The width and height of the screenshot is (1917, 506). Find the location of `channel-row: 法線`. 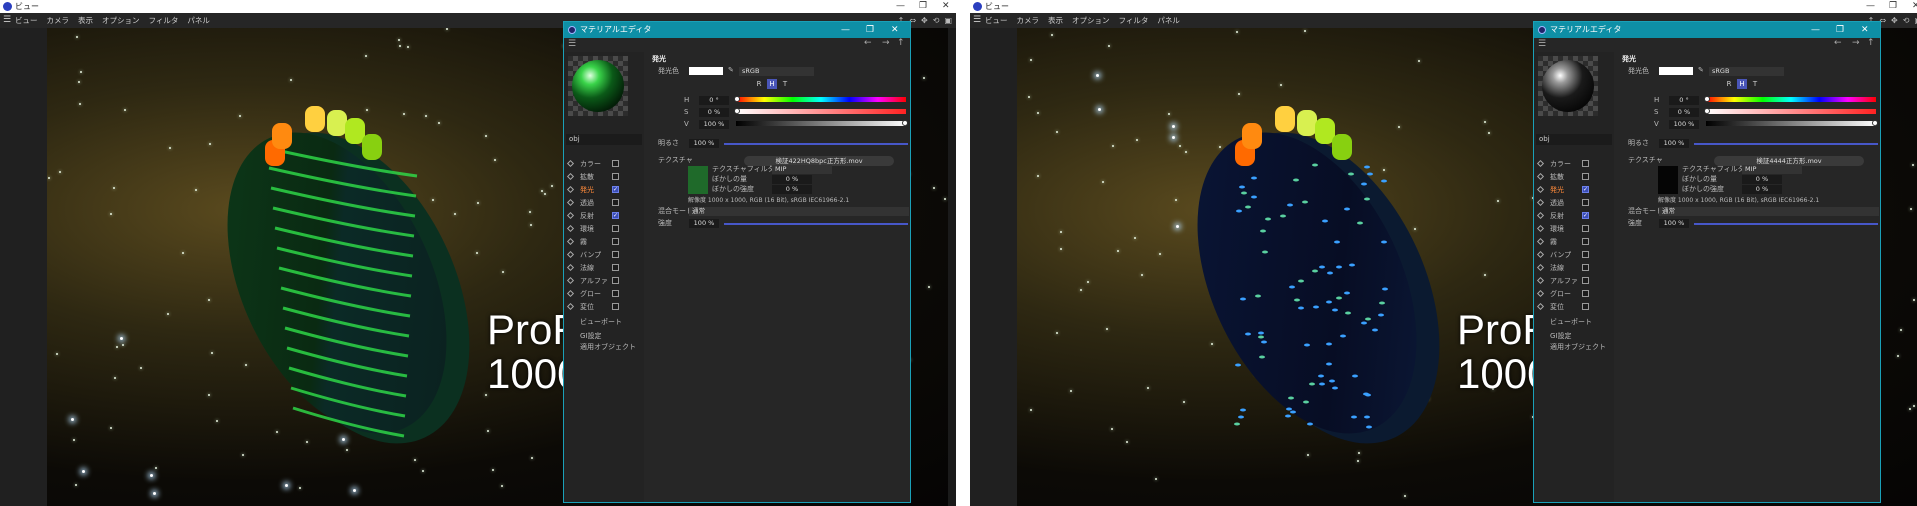

channel-row: 法線 is located at coordinates (597, 268).